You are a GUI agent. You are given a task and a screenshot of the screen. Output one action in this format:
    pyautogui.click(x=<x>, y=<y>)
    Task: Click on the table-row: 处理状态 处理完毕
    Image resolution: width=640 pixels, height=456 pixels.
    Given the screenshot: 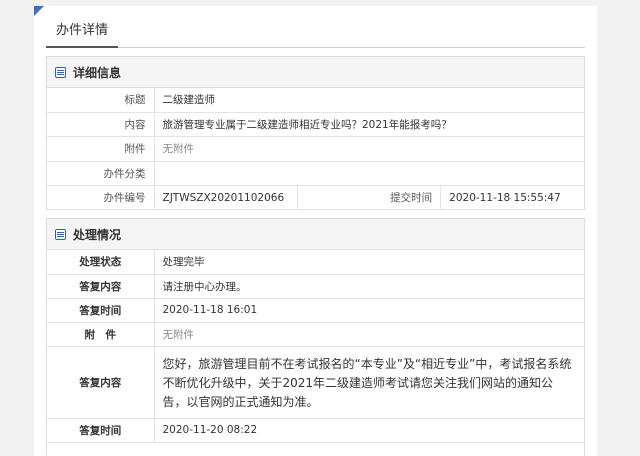 What is the action you would take?
    pyautogui.click(x=315, y=262)
    